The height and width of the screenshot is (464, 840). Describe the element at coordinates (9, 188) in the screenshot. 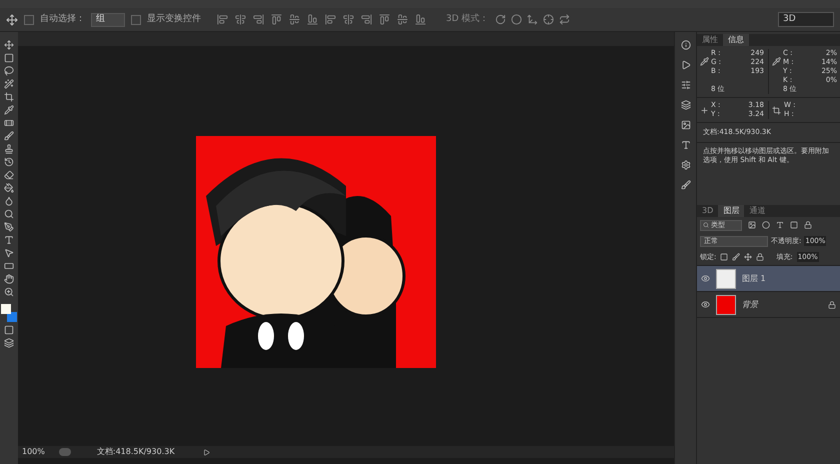

I see `bucket-icon` at that location.